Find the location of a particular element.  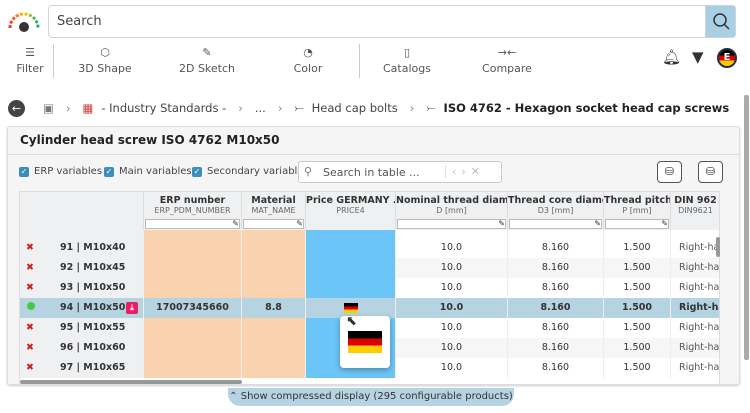

catalogs-button: ▯ Catalogs is located at coordinates (407, 59).